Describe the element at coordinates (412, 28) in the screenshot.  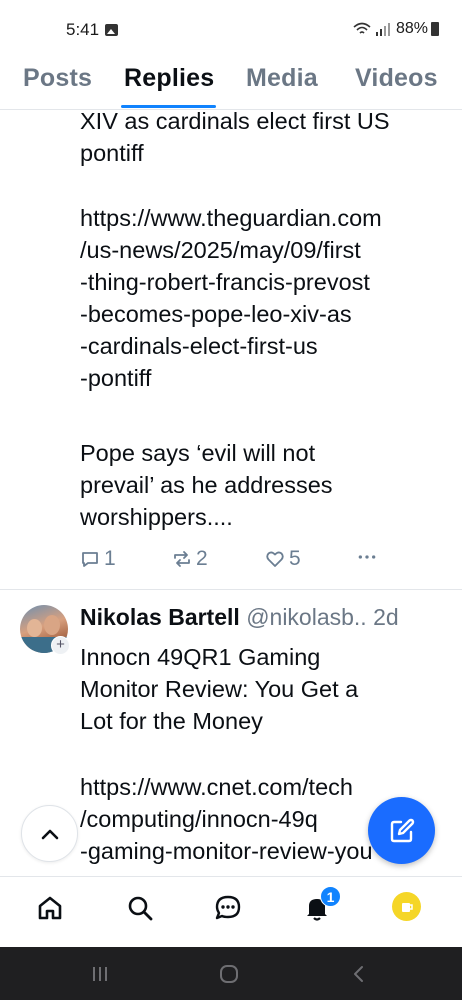
I see `battery-percent: 88%` at that location.